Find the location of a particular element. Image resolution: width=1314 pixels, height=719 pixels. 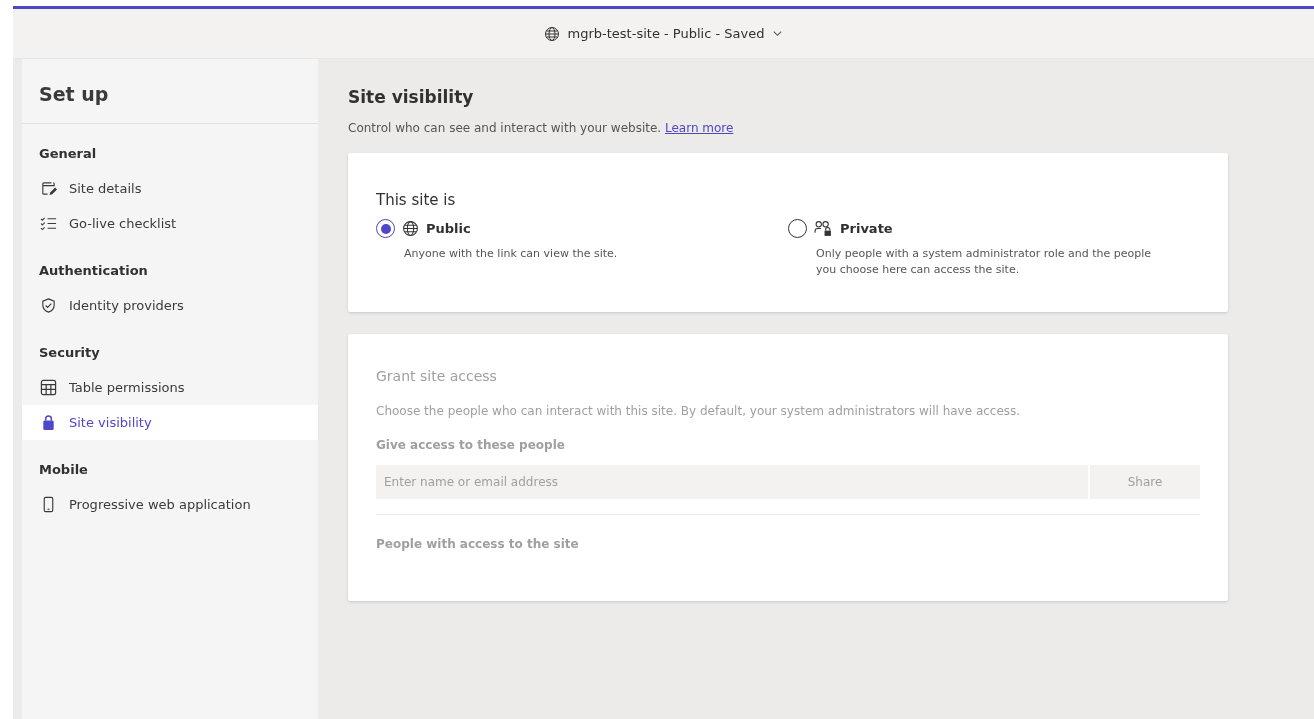

option-description: Only people with a system administrator role and the people you choose here can access the site. is located at coordinates (984, 262).